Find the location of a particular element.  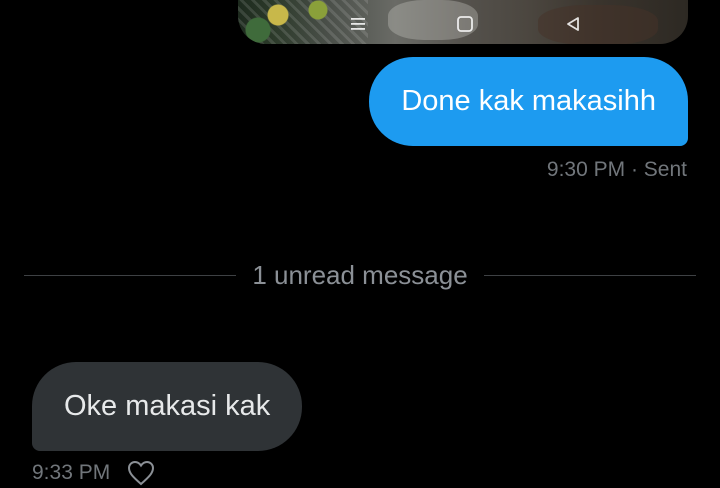

home-square-icon is located at coordinates (465, 24).